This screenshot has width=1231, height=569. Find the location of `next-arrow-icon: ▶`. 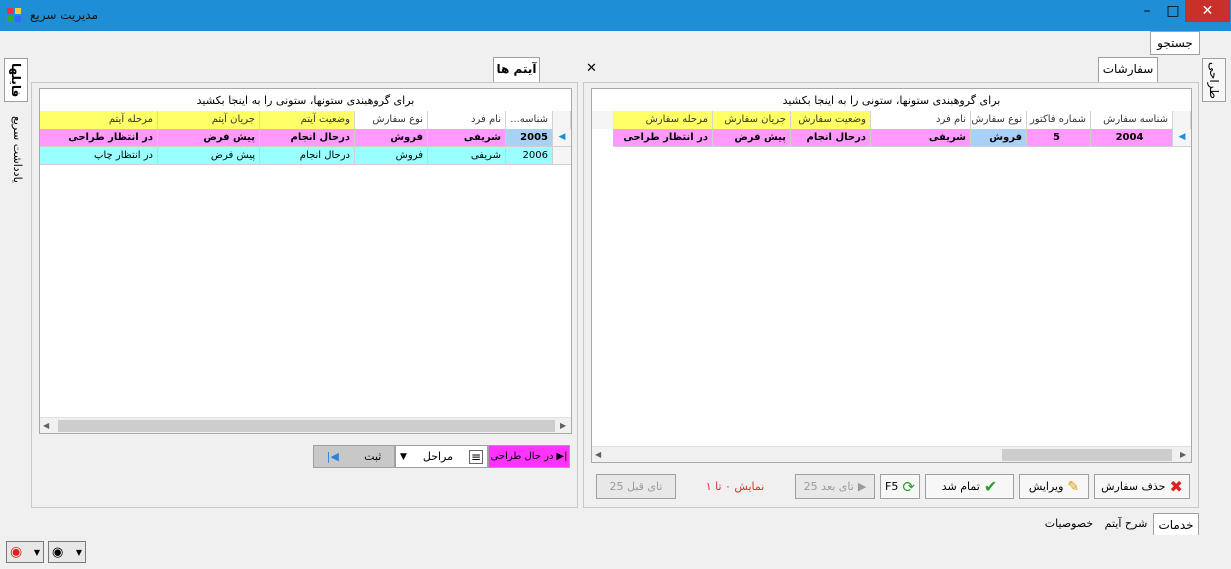

next-arrow-icon: ▶ is located at coordinates (862, 486).